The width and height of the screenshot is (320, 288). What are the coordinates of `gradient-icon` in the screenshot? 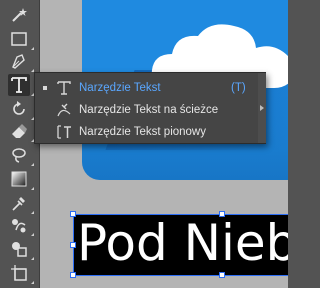 It's located at (19, 179).